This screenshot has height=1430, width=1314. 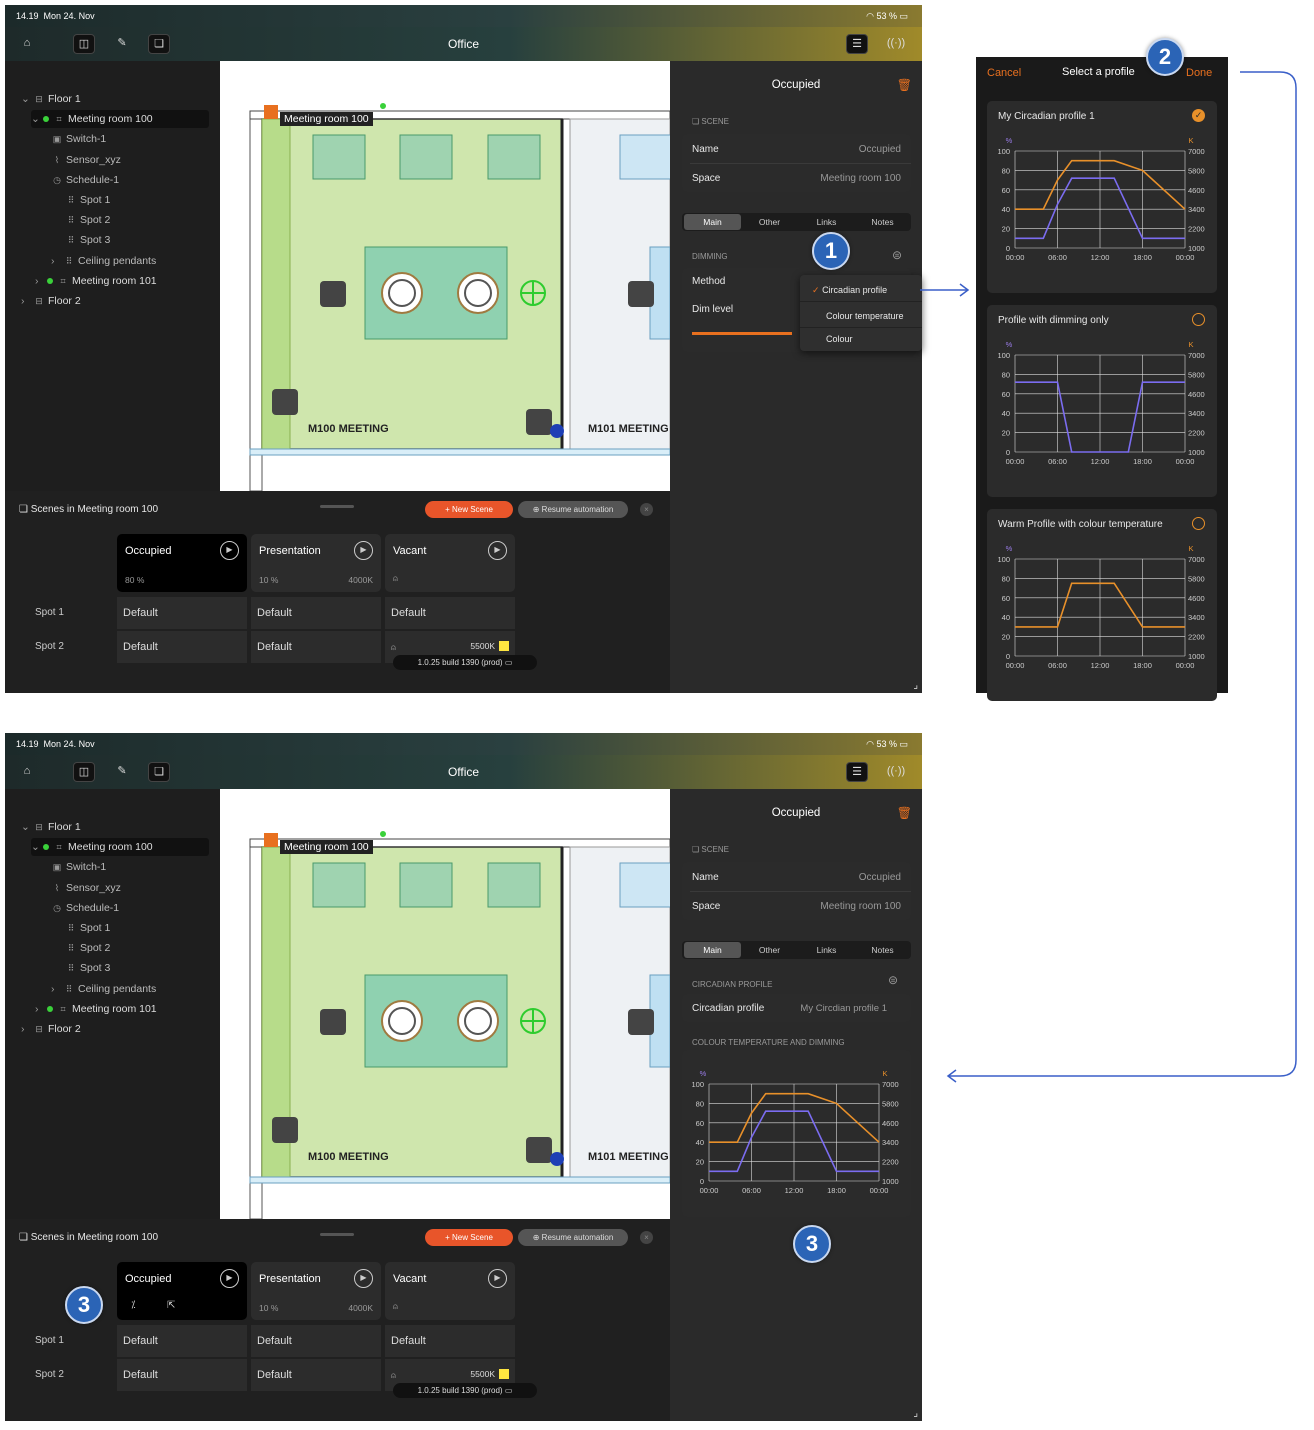 I want to click on selected-check-icon: ✓, so click(x=1198, y=115).